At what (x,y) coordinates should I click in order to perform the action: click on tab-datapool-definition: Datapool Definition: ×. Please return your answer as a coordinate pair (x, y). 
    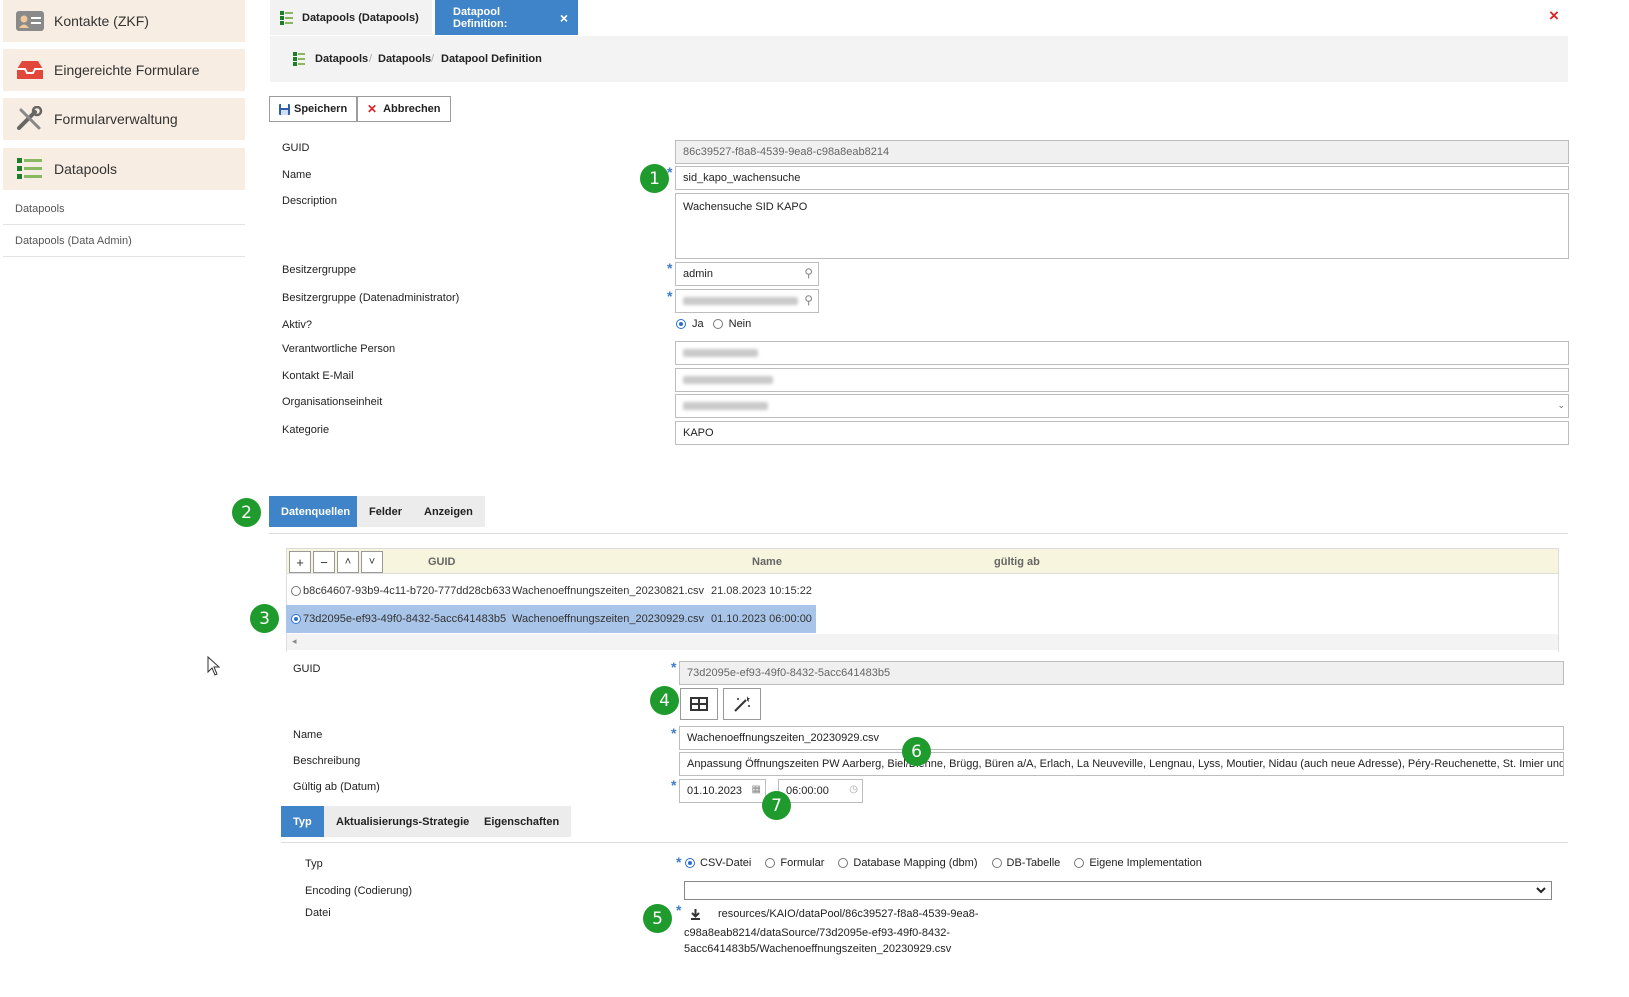
    Looking at the image, I should click on (506, 17).